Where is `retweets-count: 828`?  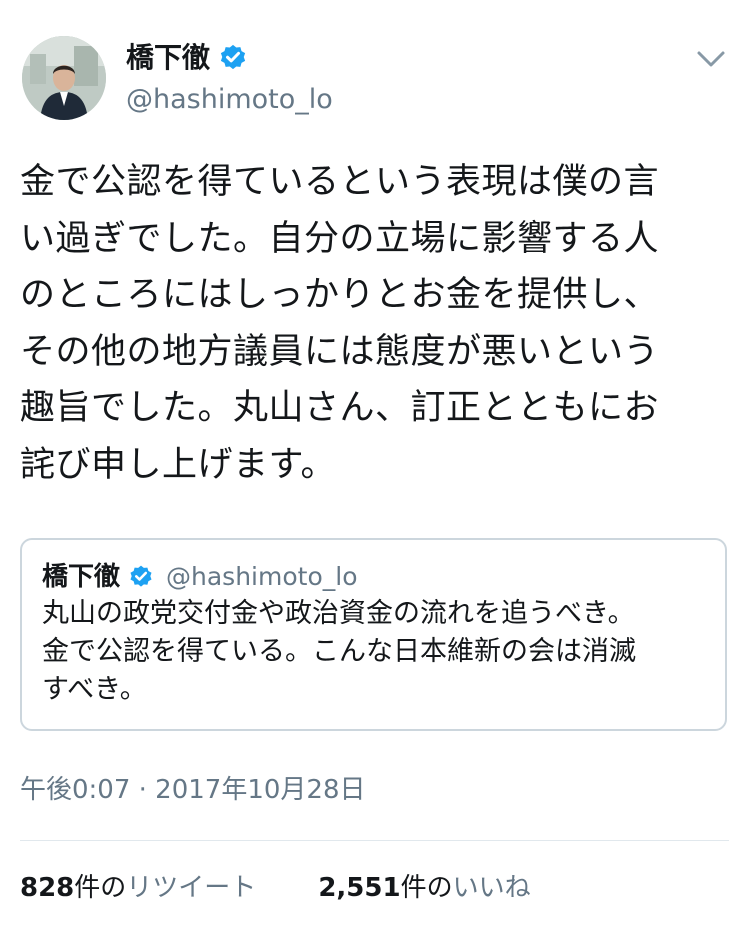
retweets-count: 828 is located at coordinates (47, 888).